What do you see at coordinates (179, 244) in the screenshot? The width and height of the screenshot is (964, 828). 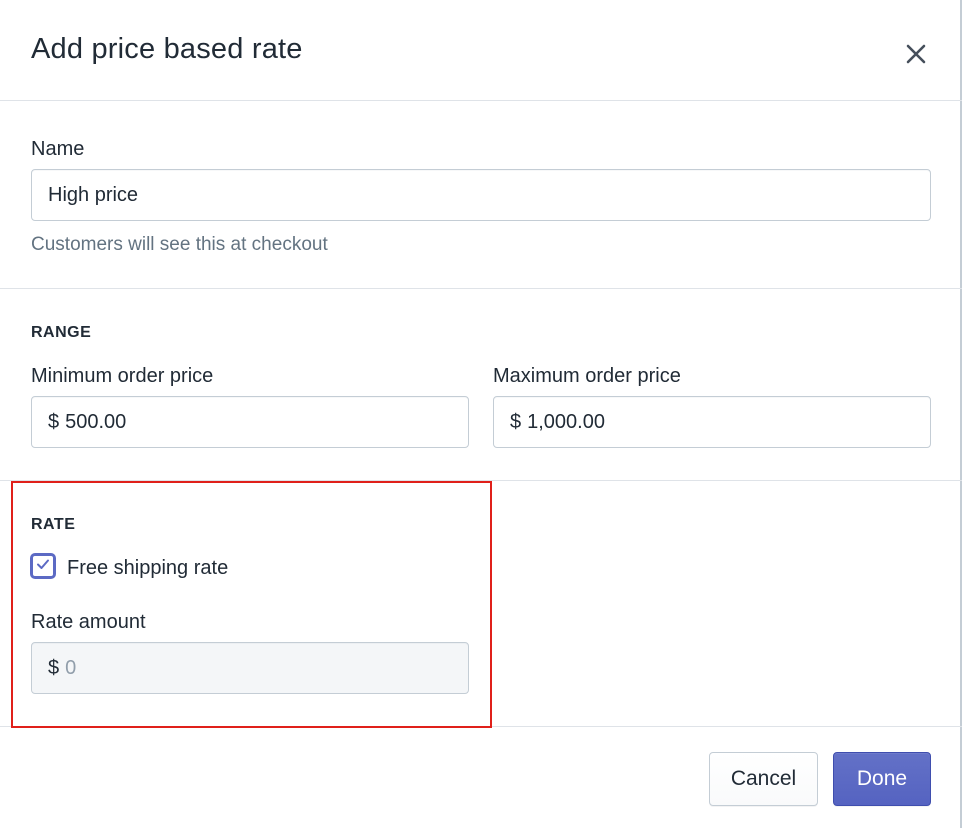 I see `name-help-text: Customers will see this at checkout` at bounding box center [179, 244].